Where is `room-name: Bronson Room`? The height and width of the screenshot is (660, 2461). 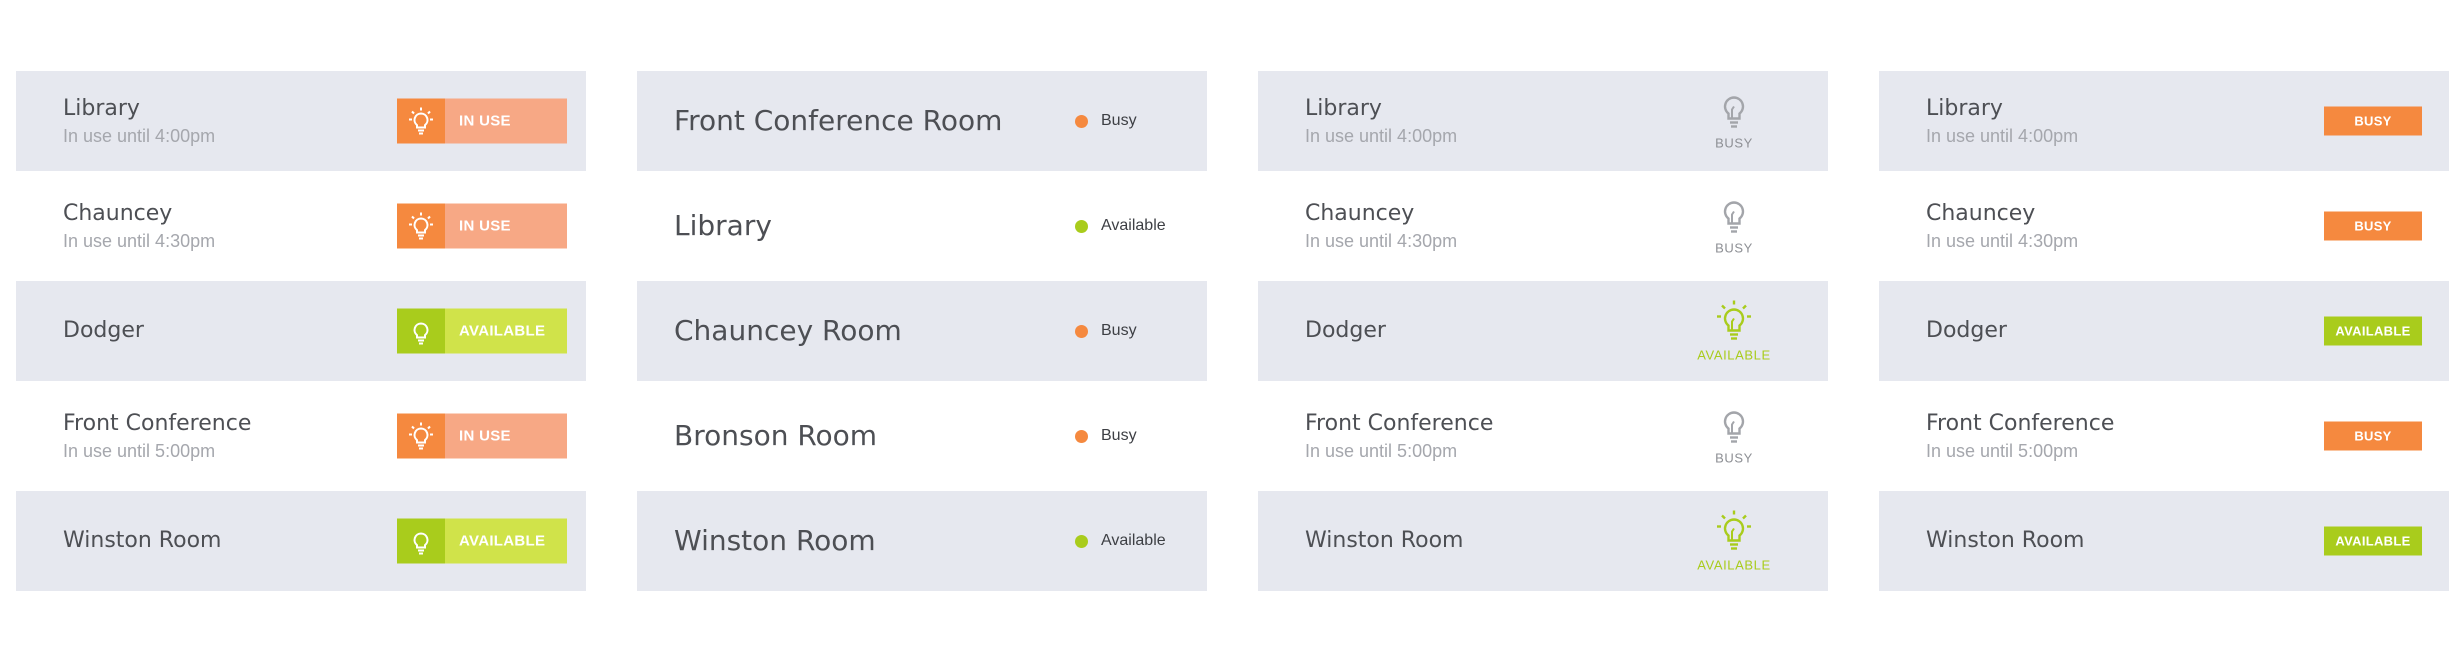
room-name: Bronson Room is located at coordinates (776, 435).